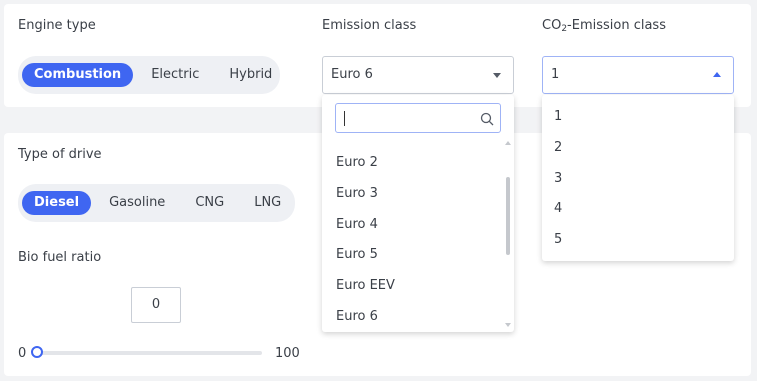  What do you see at coordinates (717, 74) in the screenshot?
I see `chevron-up-icon` at bounding box center [717, 74].